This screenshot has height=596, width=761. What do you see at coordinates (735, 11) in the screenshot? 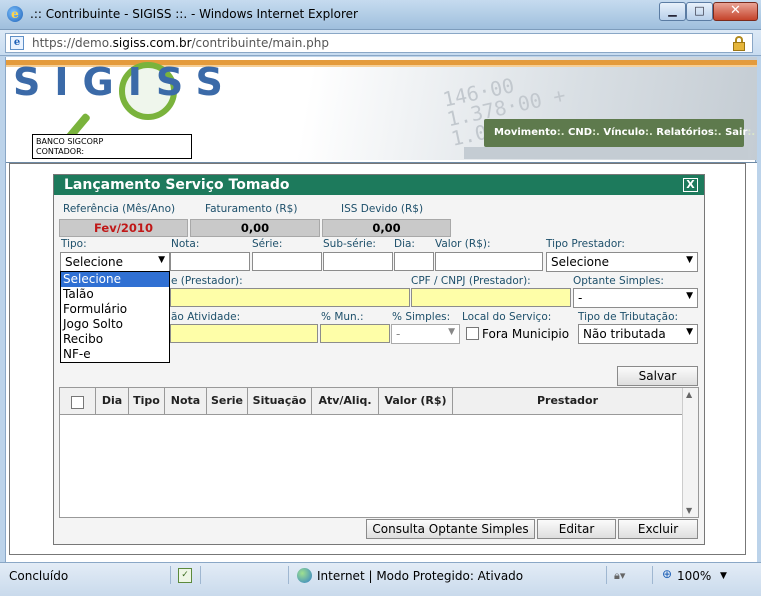
I see `close-window-button: ✕` at bounding box center [735, 11].